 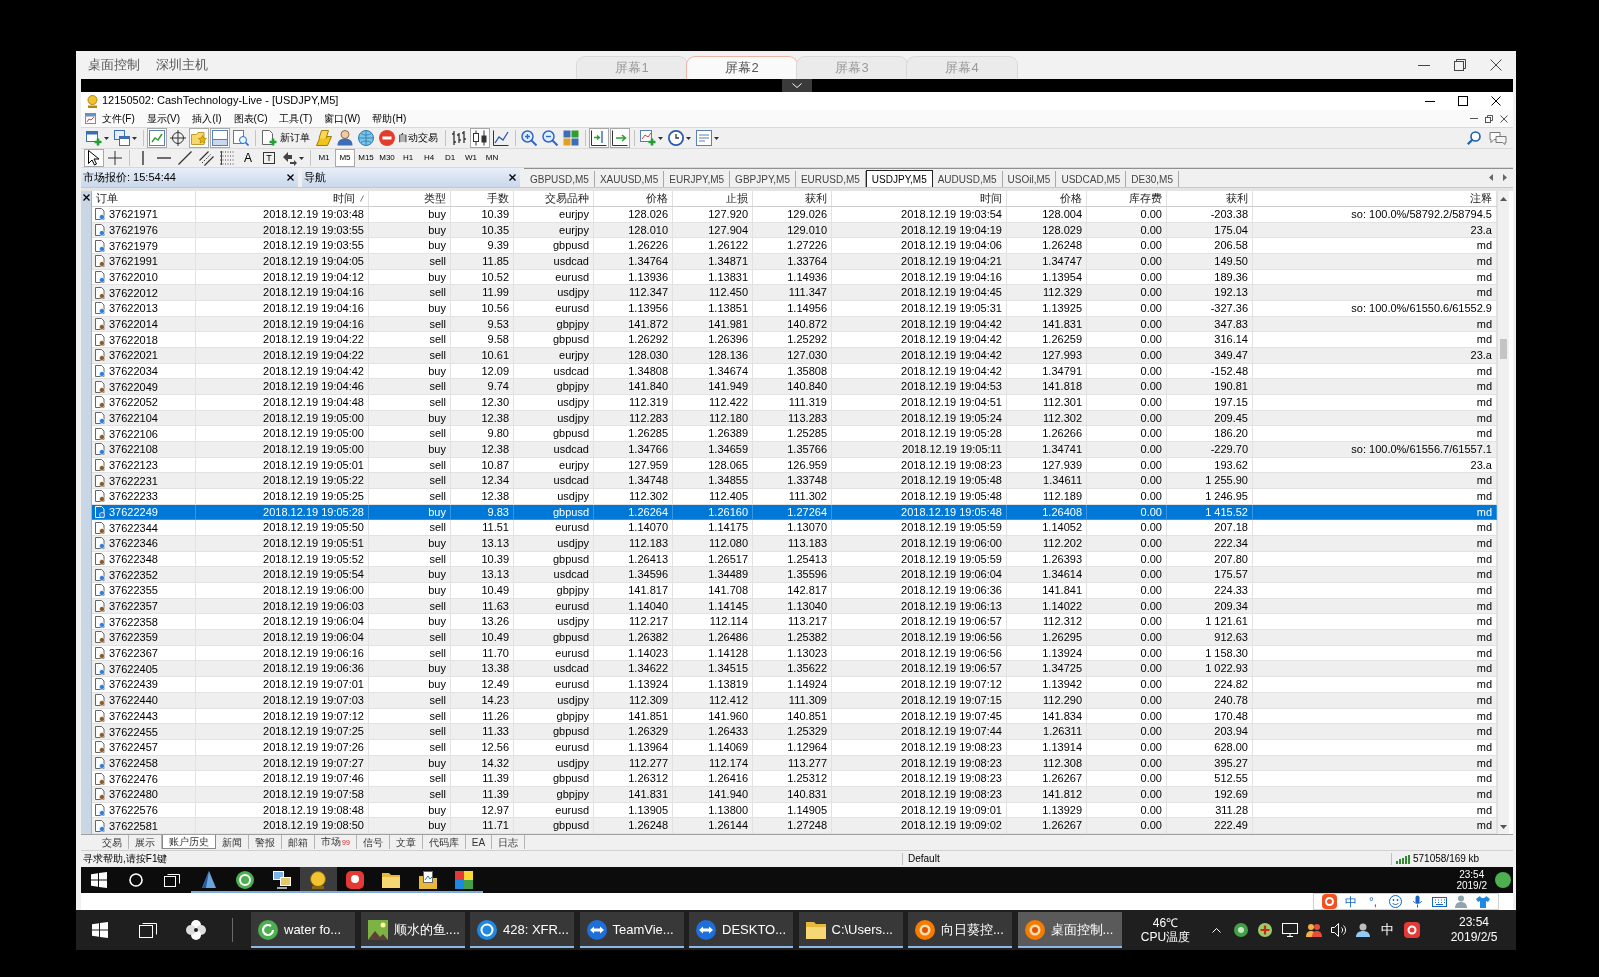 I want to click on timeframe-button: W1, so click(x=471, y=158).